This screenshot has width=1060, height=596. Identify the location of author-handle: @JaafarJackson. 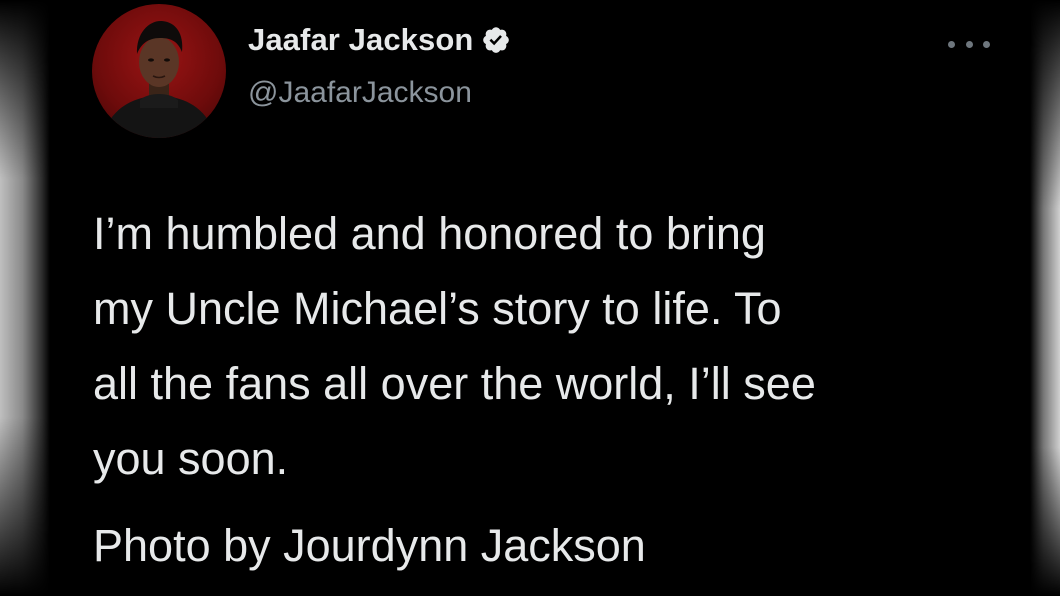
(360, 93).